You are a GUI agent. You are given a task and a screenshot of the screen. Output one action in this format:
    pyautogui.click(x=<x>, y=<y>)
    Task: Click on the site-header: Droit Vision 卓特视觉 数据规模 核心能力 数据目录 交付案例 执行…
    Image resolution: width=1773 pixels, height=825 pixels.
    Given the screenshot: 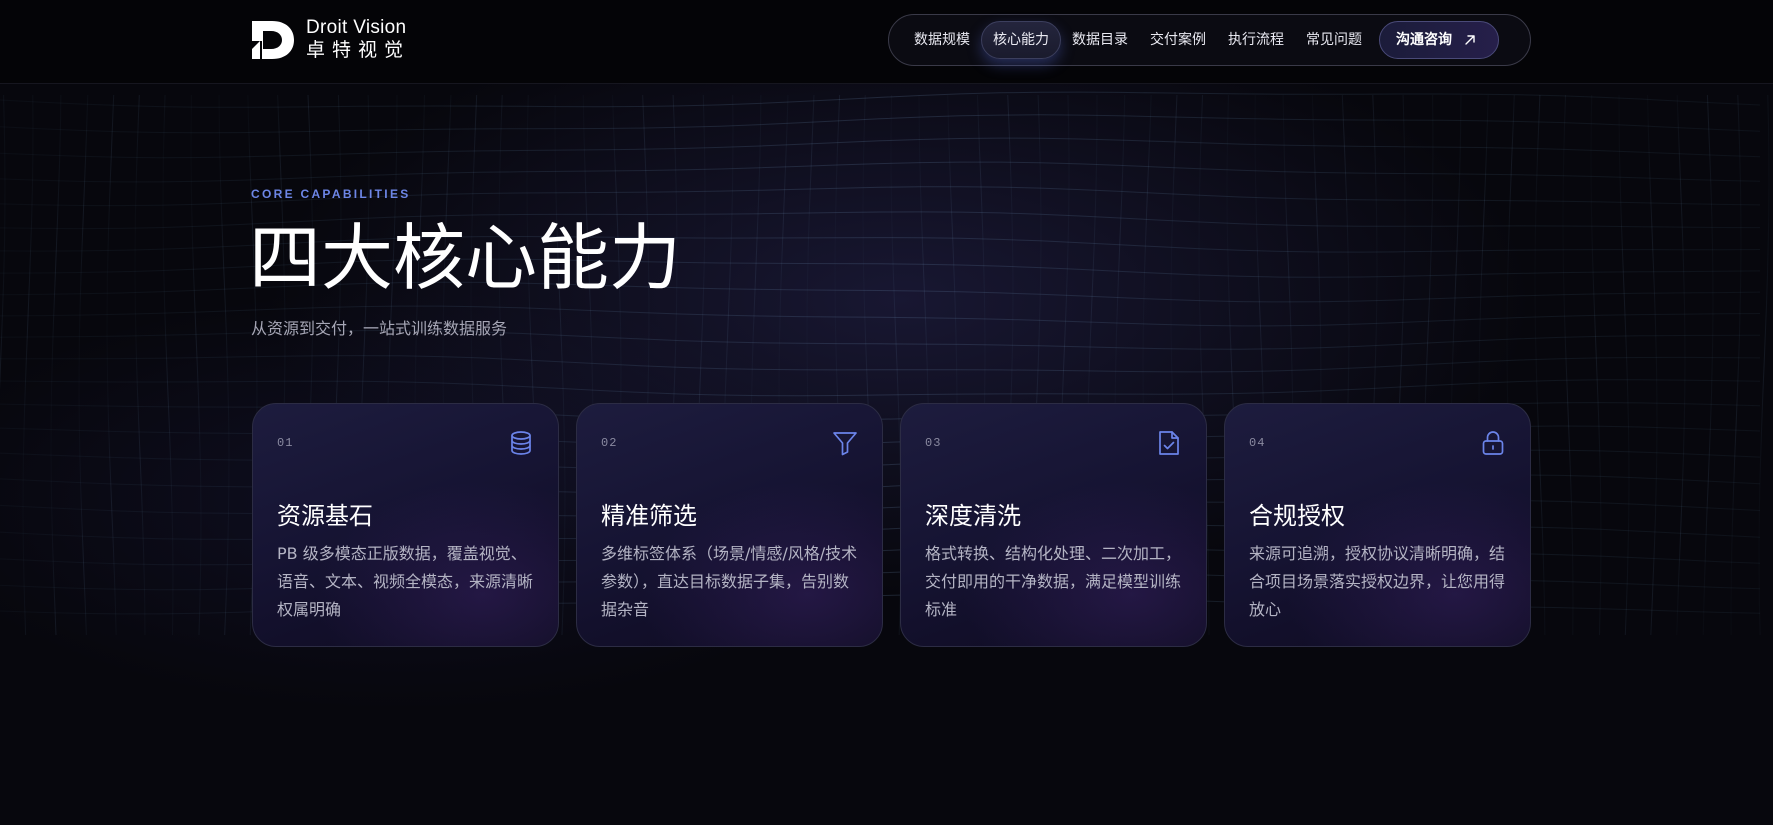 What is the action you would take?
    pyautogui.click(x=886, y=42)
    